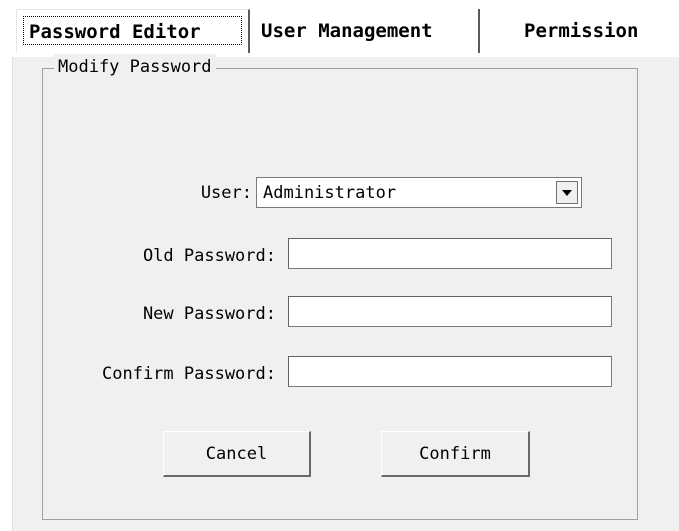  I want to click on chevron-down-icon, so click(567, 192).